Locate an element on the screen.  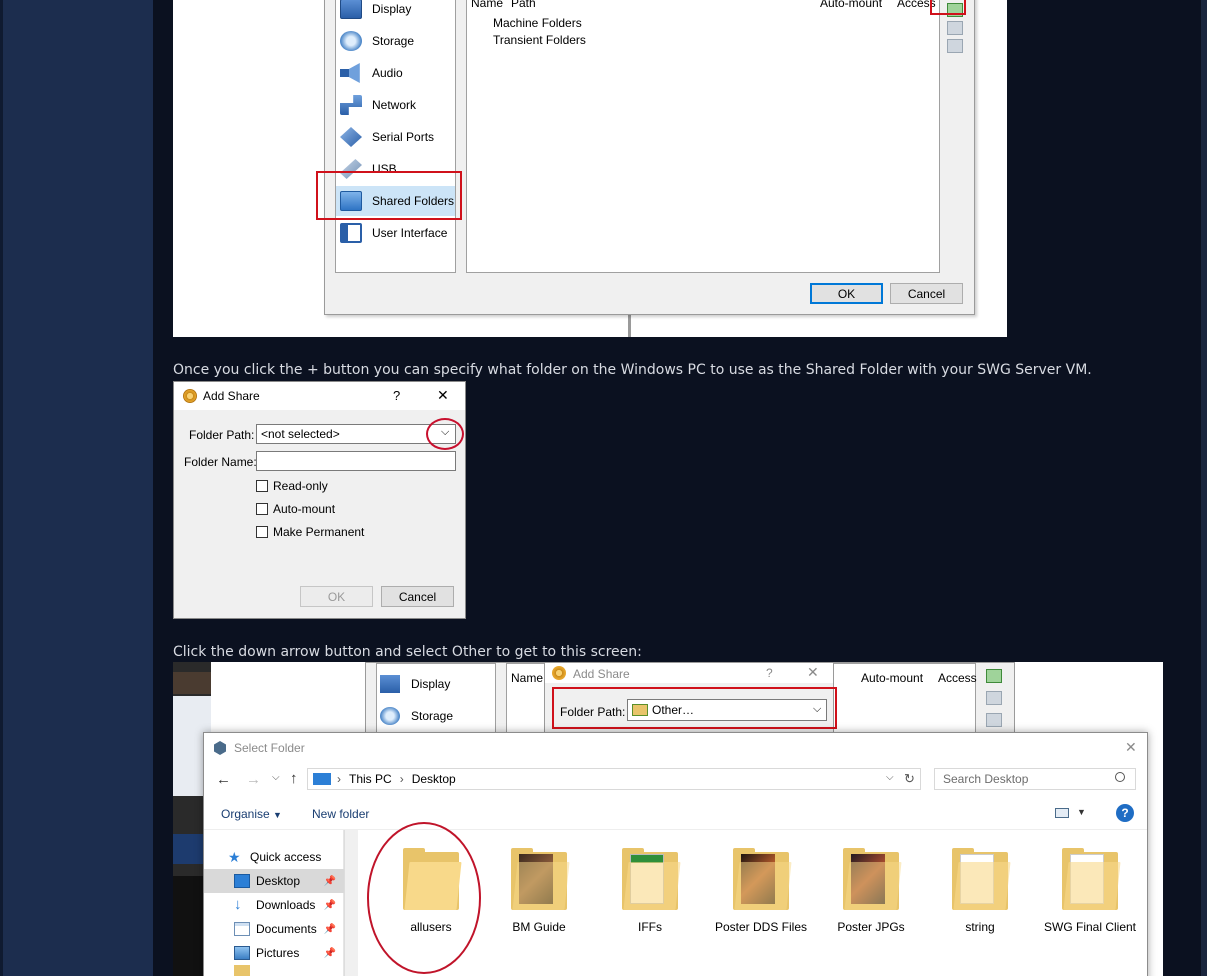
address-dropdown-icon: ⌵ is located at coordinates (890, 777).